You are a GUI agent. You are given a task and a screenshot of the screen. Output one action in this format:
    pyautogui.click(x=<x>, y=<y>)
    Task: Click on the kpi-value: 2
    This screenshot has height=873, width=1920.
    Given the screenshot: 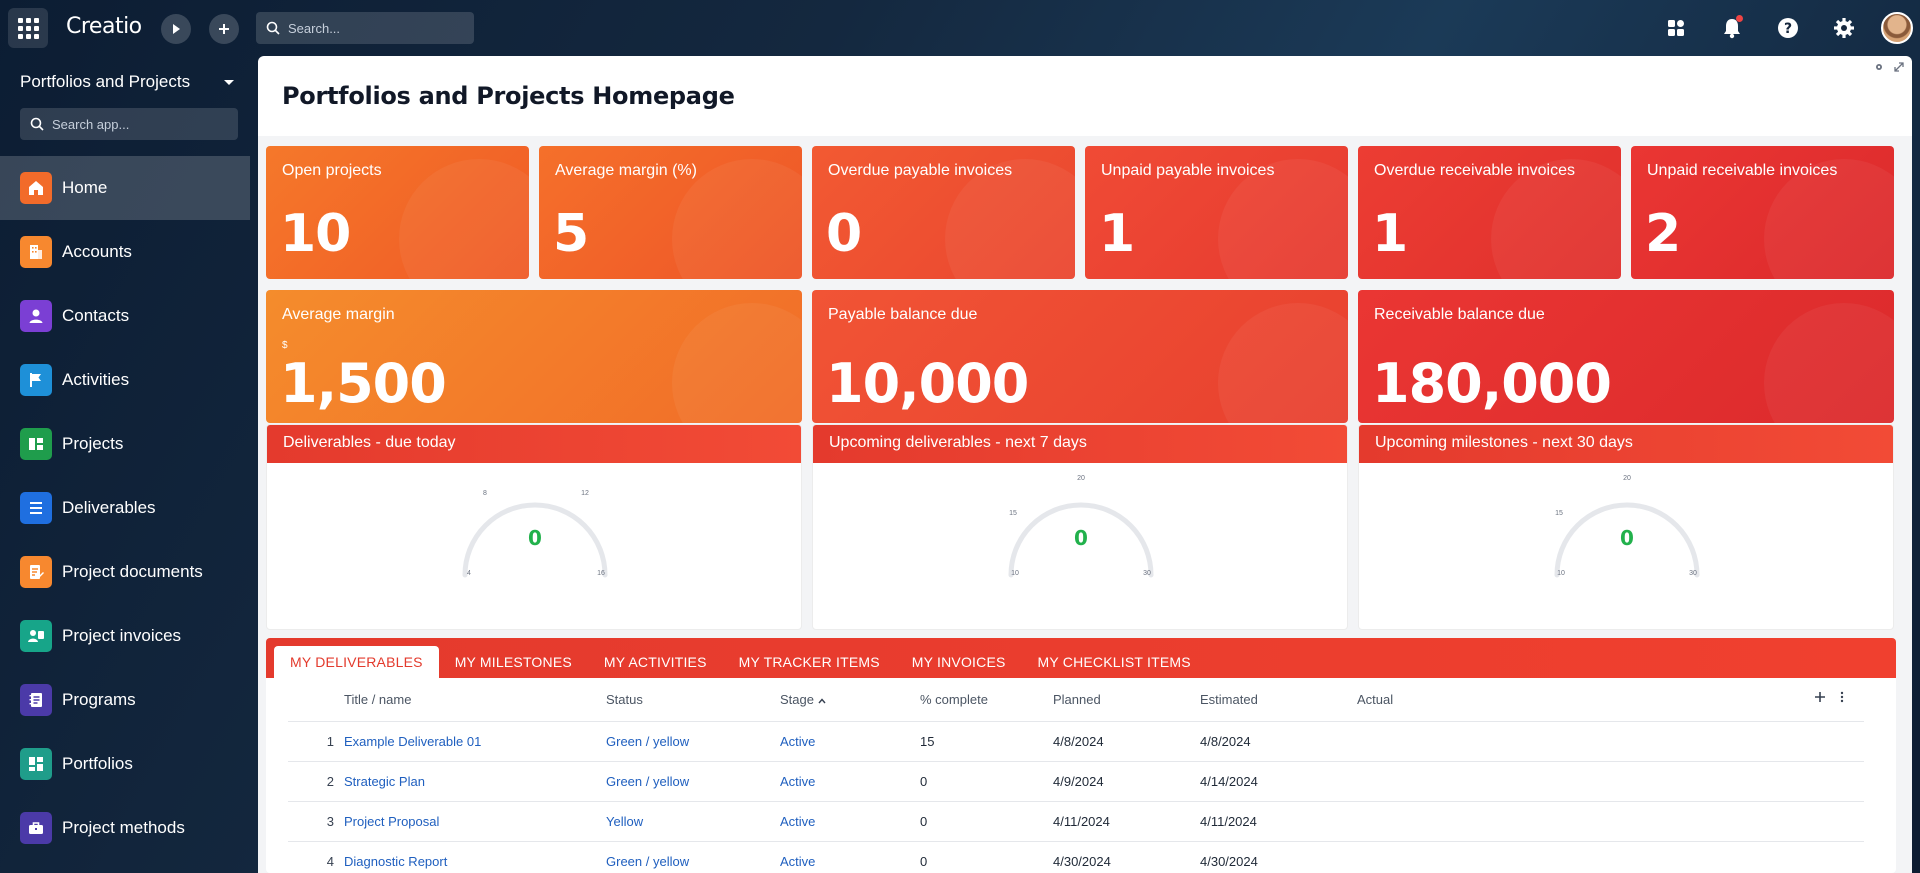 What is the action you would take?
    pyautogui.click(x=1663, y=234)
    